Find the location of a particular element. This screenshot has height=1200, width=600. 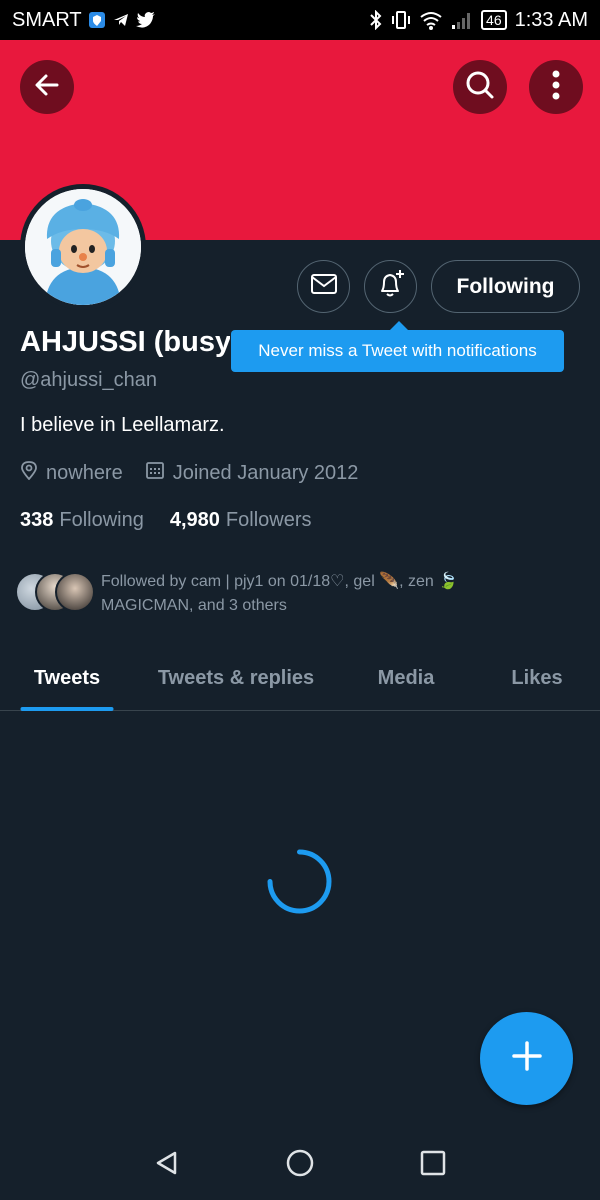

more-button is located at coordinates (556, 87).